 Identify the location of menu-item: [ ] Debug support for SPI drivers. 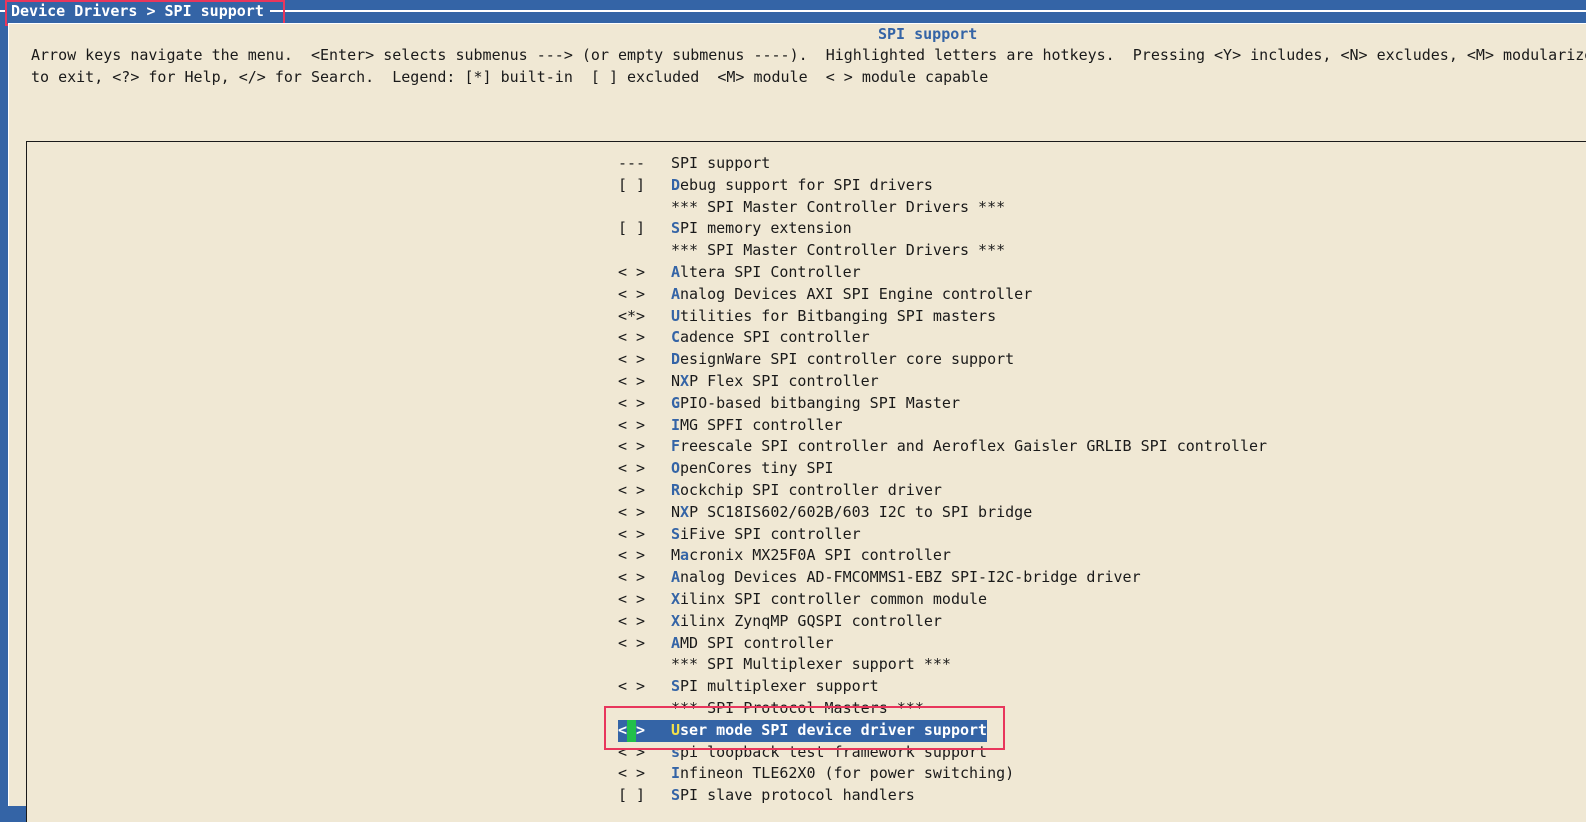
(942, 186).